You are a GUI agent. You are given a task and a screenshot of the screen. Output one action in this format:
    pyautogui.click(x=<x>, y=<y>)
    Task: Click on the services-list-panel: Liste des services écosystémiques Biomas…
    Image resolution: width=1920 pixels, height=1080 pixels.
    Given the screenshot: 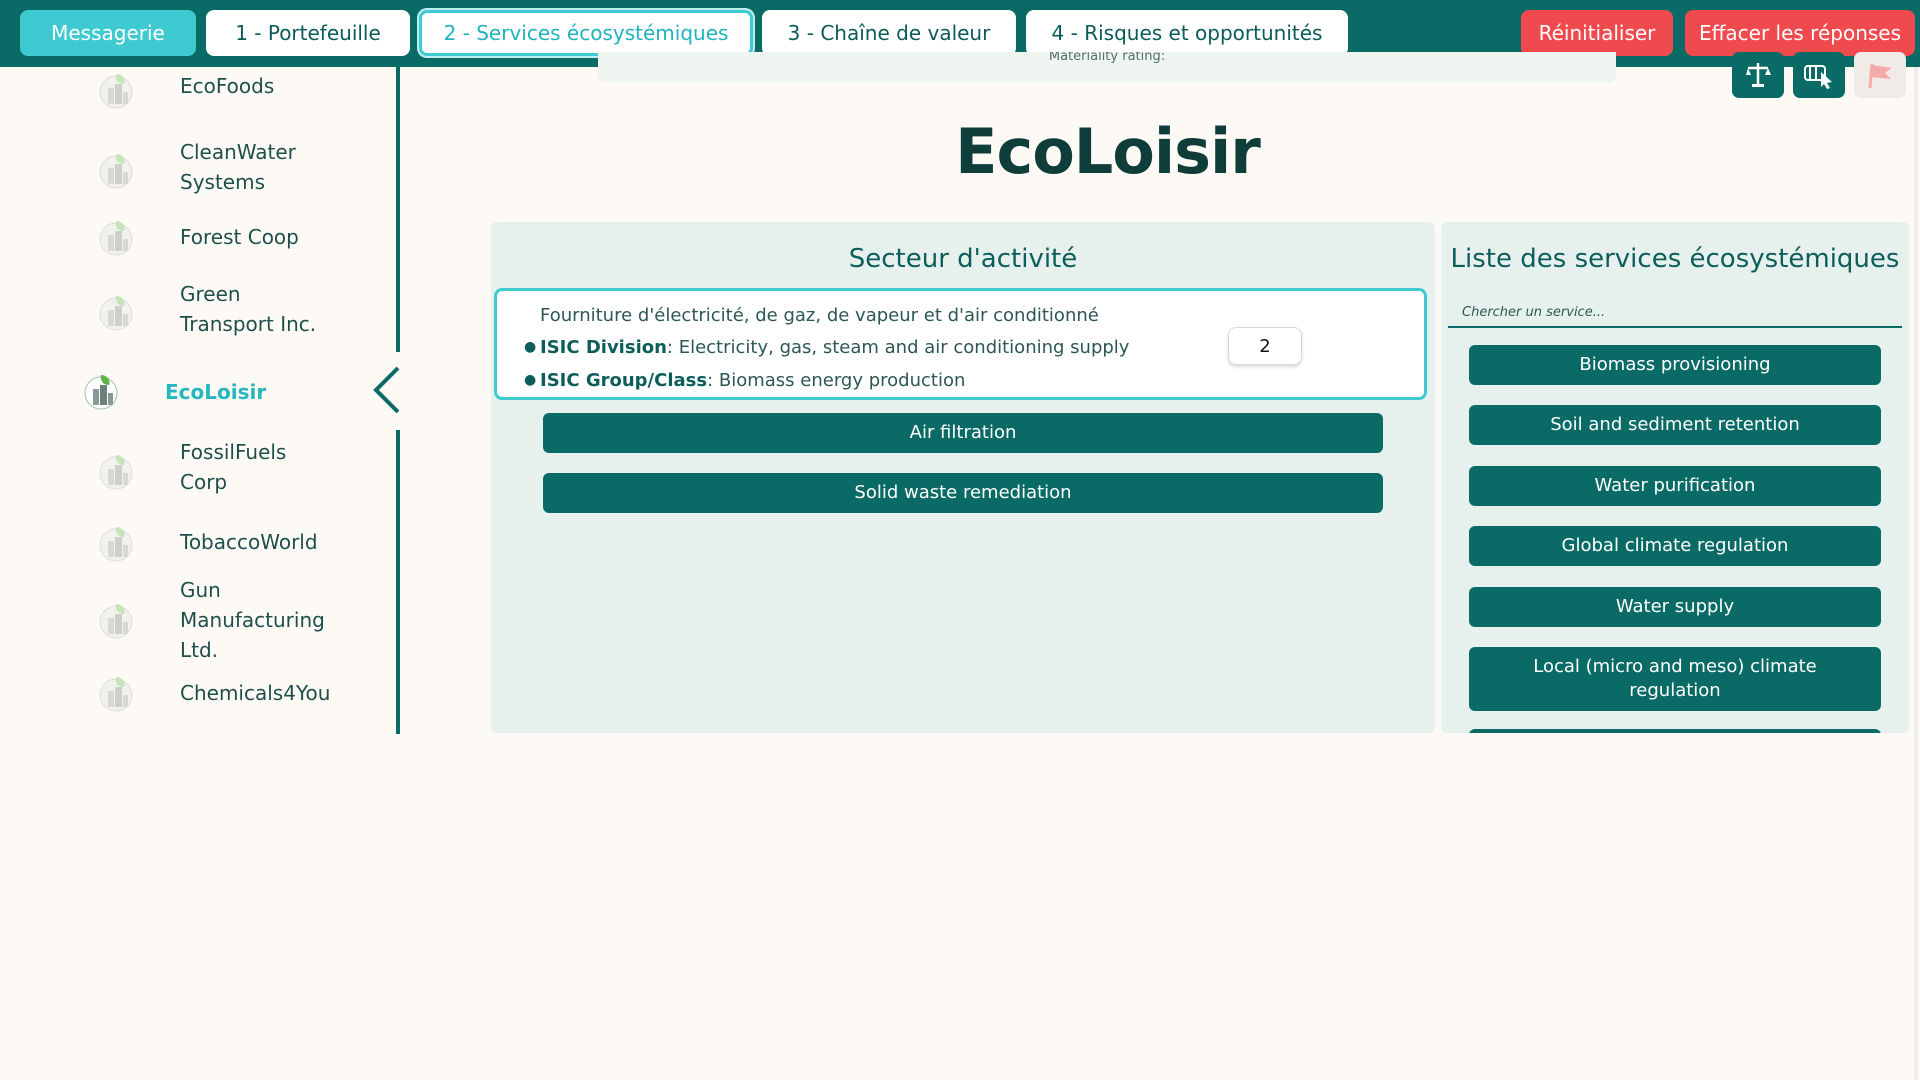 What is the action you would take?
    pyautogui.click(x=1675, y=477)
    